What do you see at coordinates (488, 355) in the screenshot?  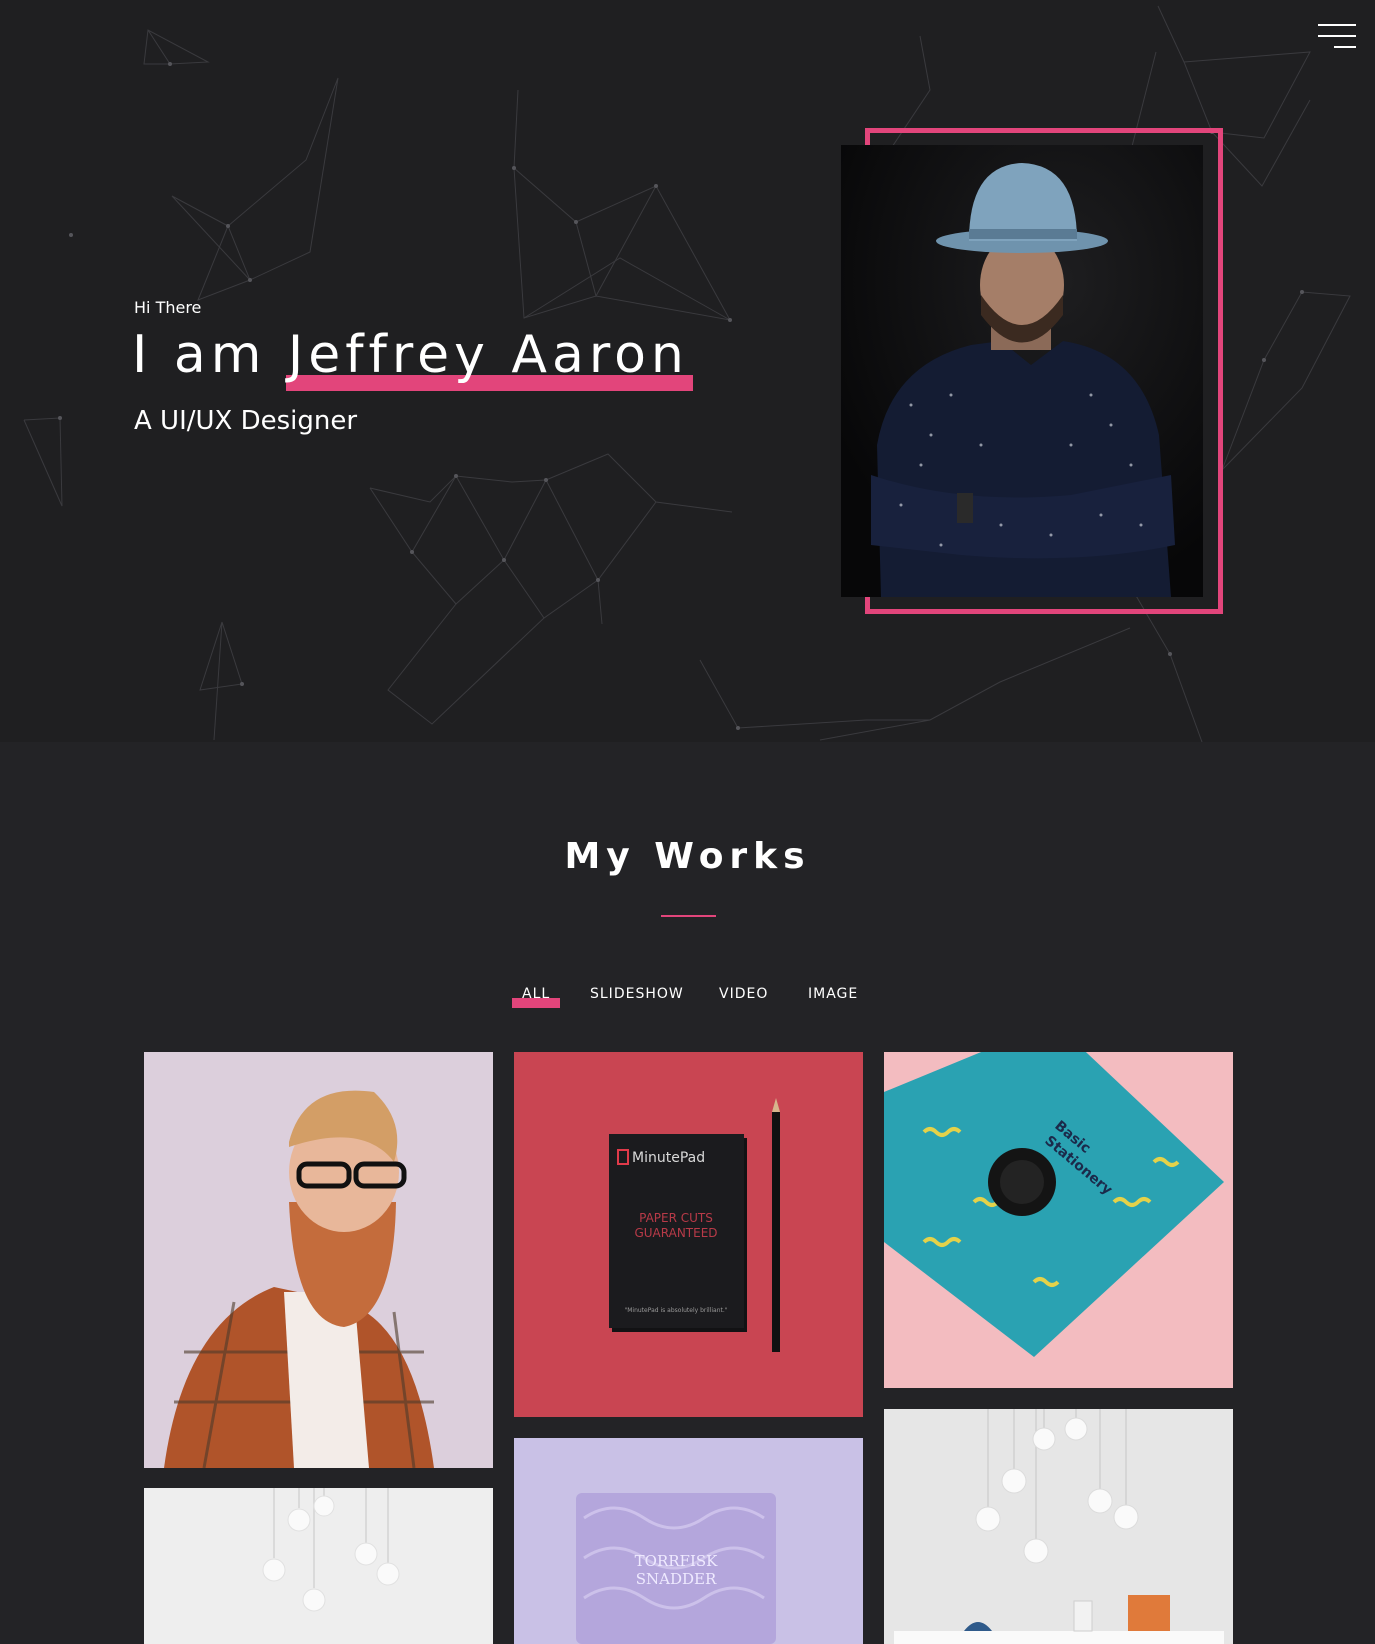 I see `hero-name-text: Jeffrey Aaron` at bounding box center [488, 355].